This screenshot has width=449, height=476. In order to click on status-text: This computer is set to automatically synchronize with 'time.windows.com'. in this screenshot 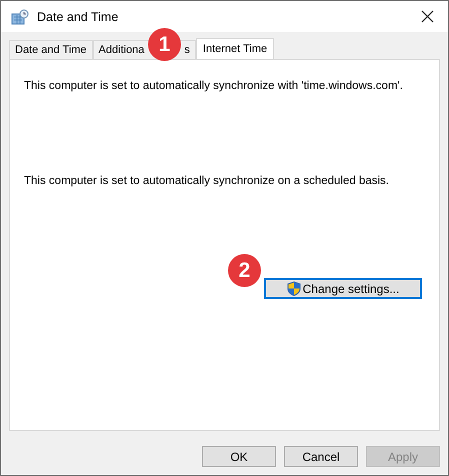, I will do `click(214, 86)`.